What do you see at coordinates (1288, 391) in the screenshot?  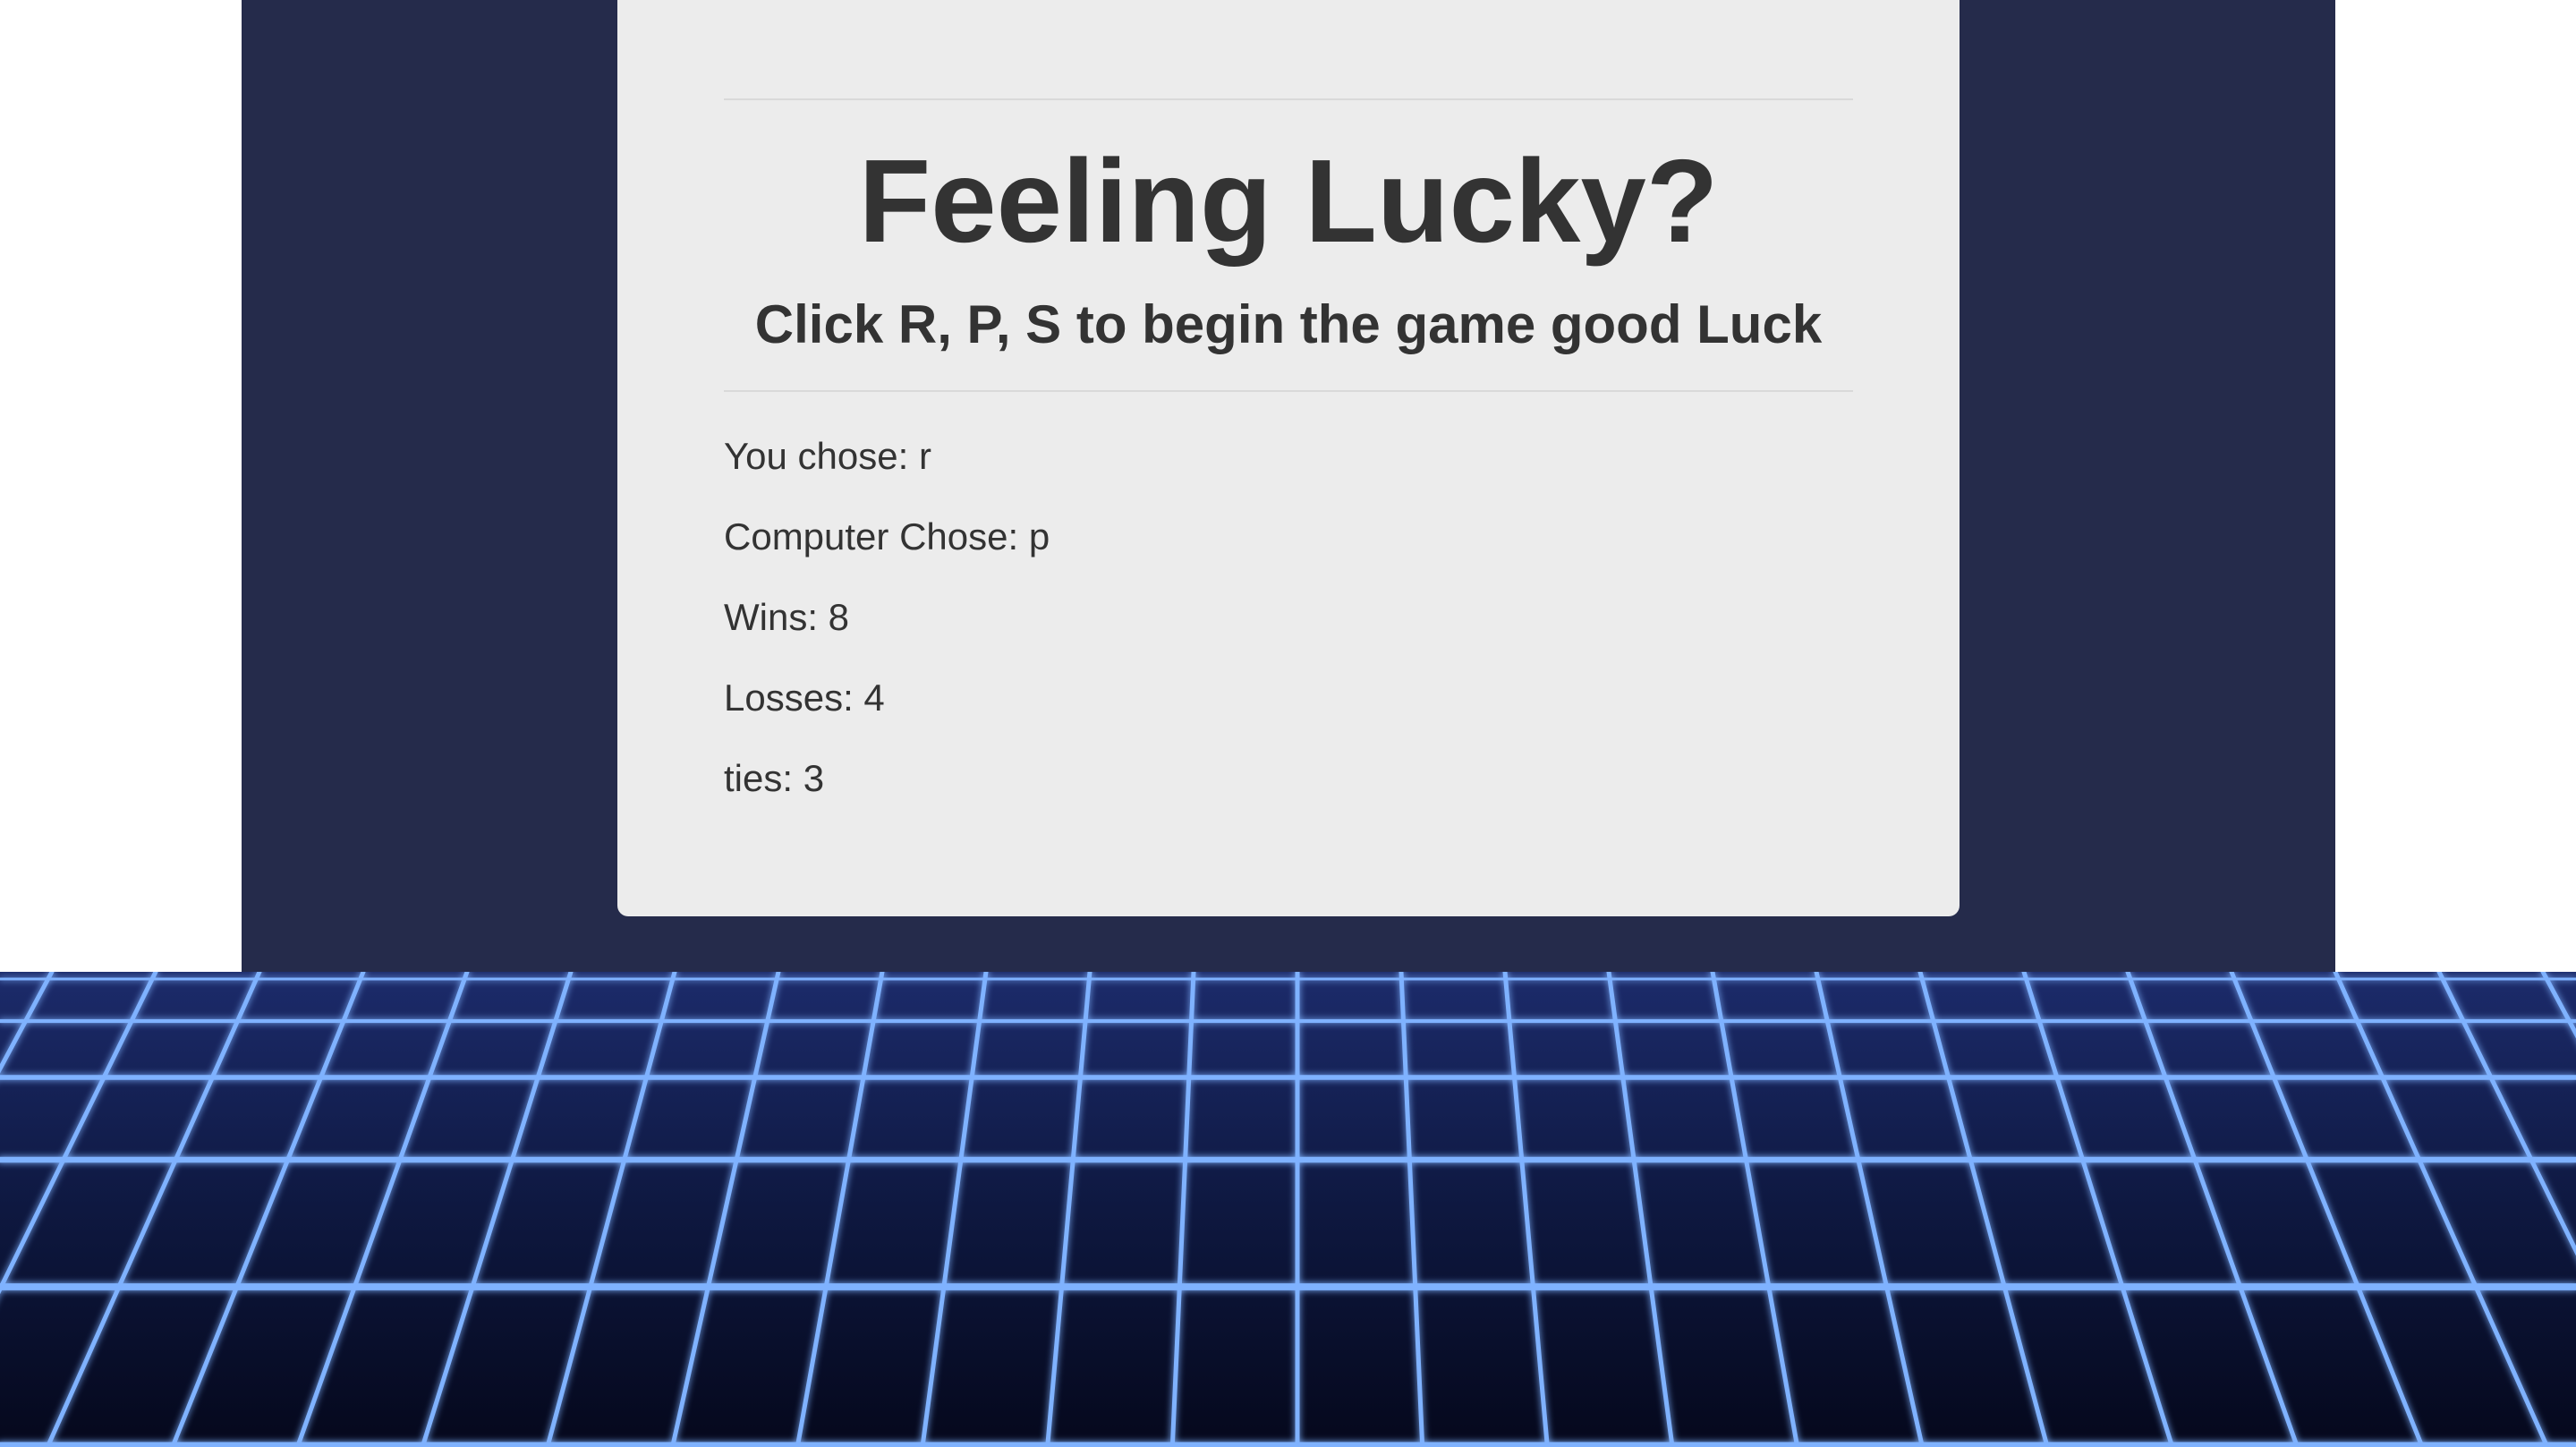 I see `divider-bottom` at bounding box center [1288, 391].